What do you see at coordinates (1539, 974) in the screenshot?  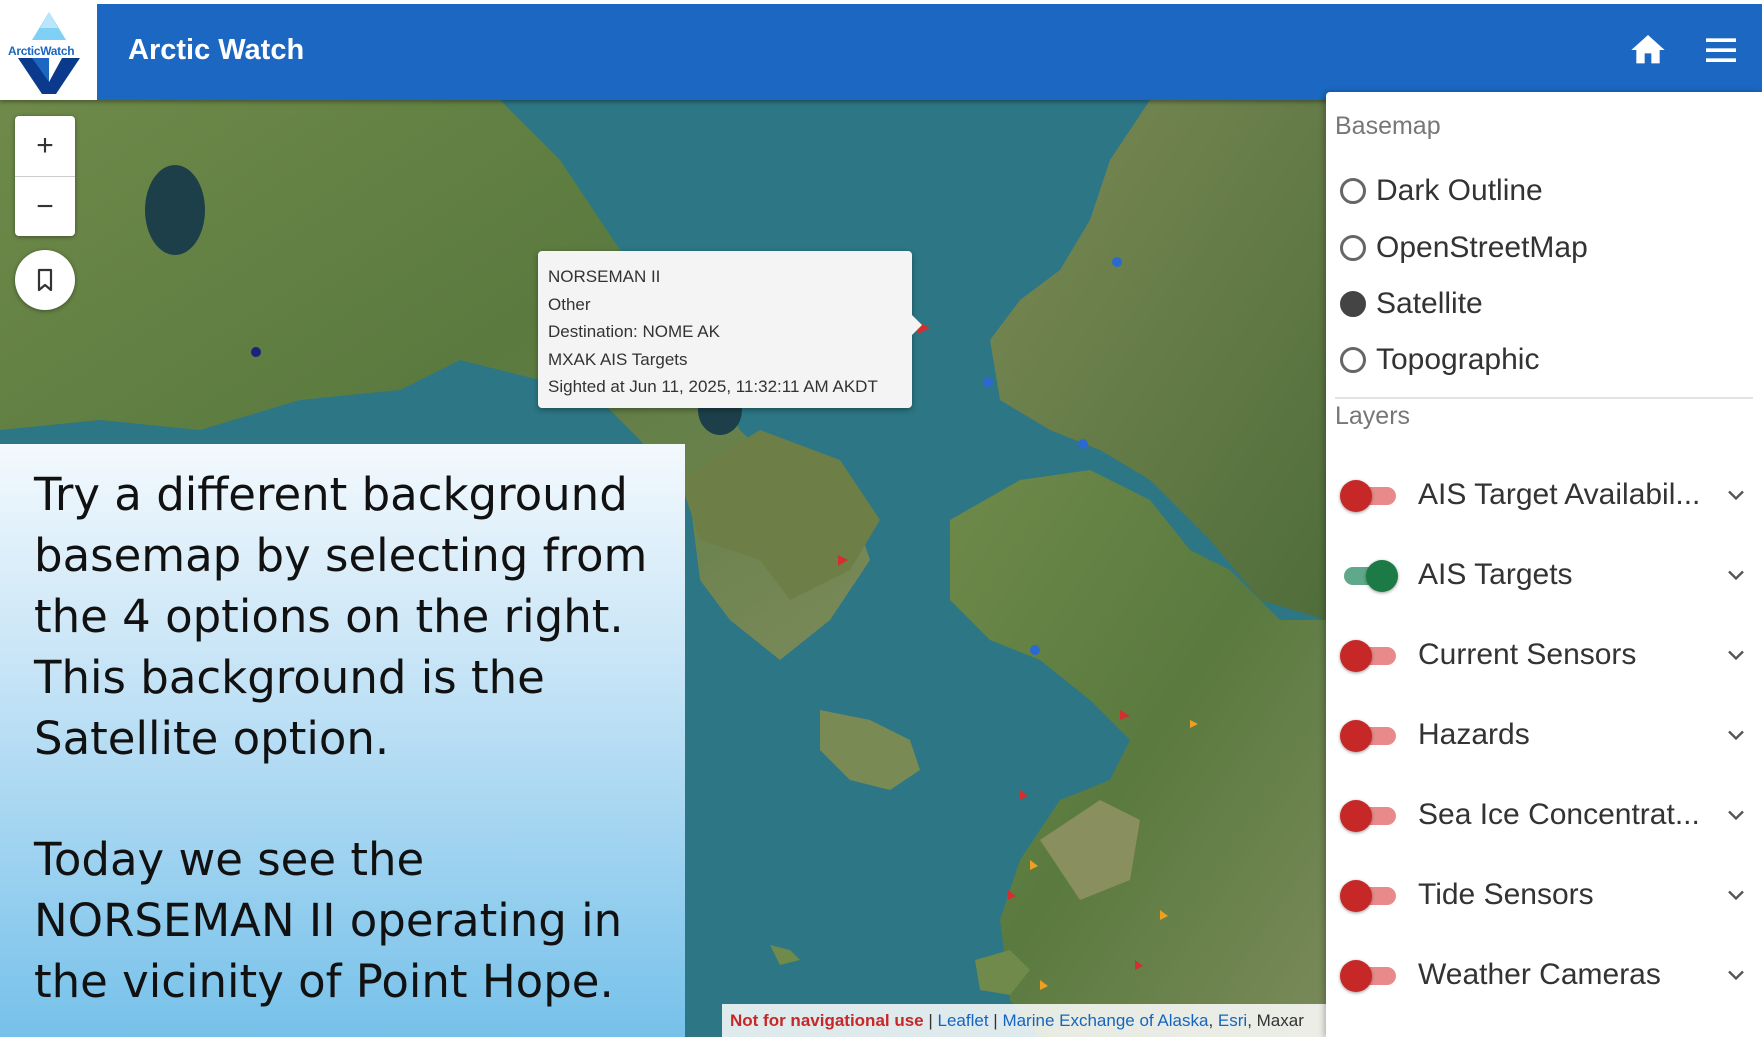 I see `layer-label: Weather Cameras` at bounding box center [1539, 974].